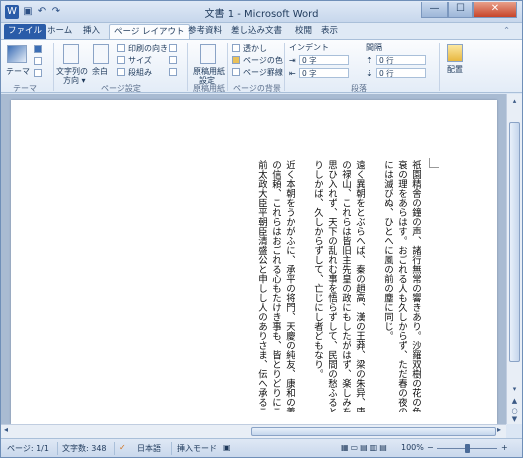  Describe the element at coordinates (121, 60) in the screenshot. I see `size-icon` at that location.